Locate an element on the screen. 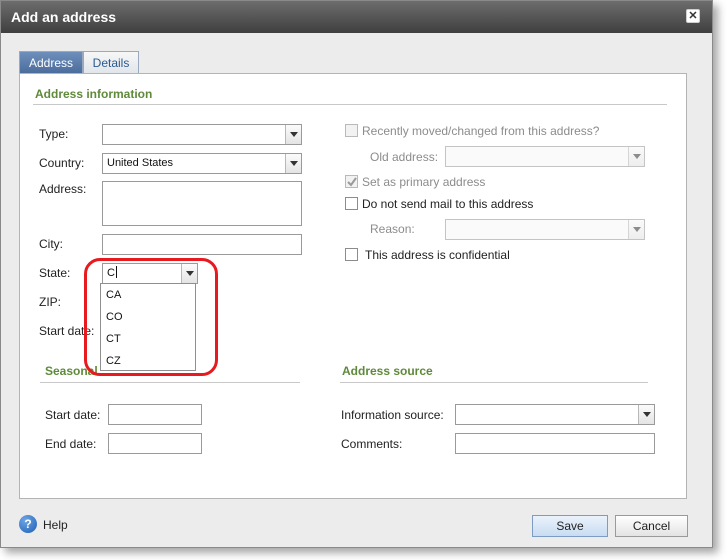 This screenshot has height=560, width=727. info-source-label: Information source: is located at coordinates (392, 415).